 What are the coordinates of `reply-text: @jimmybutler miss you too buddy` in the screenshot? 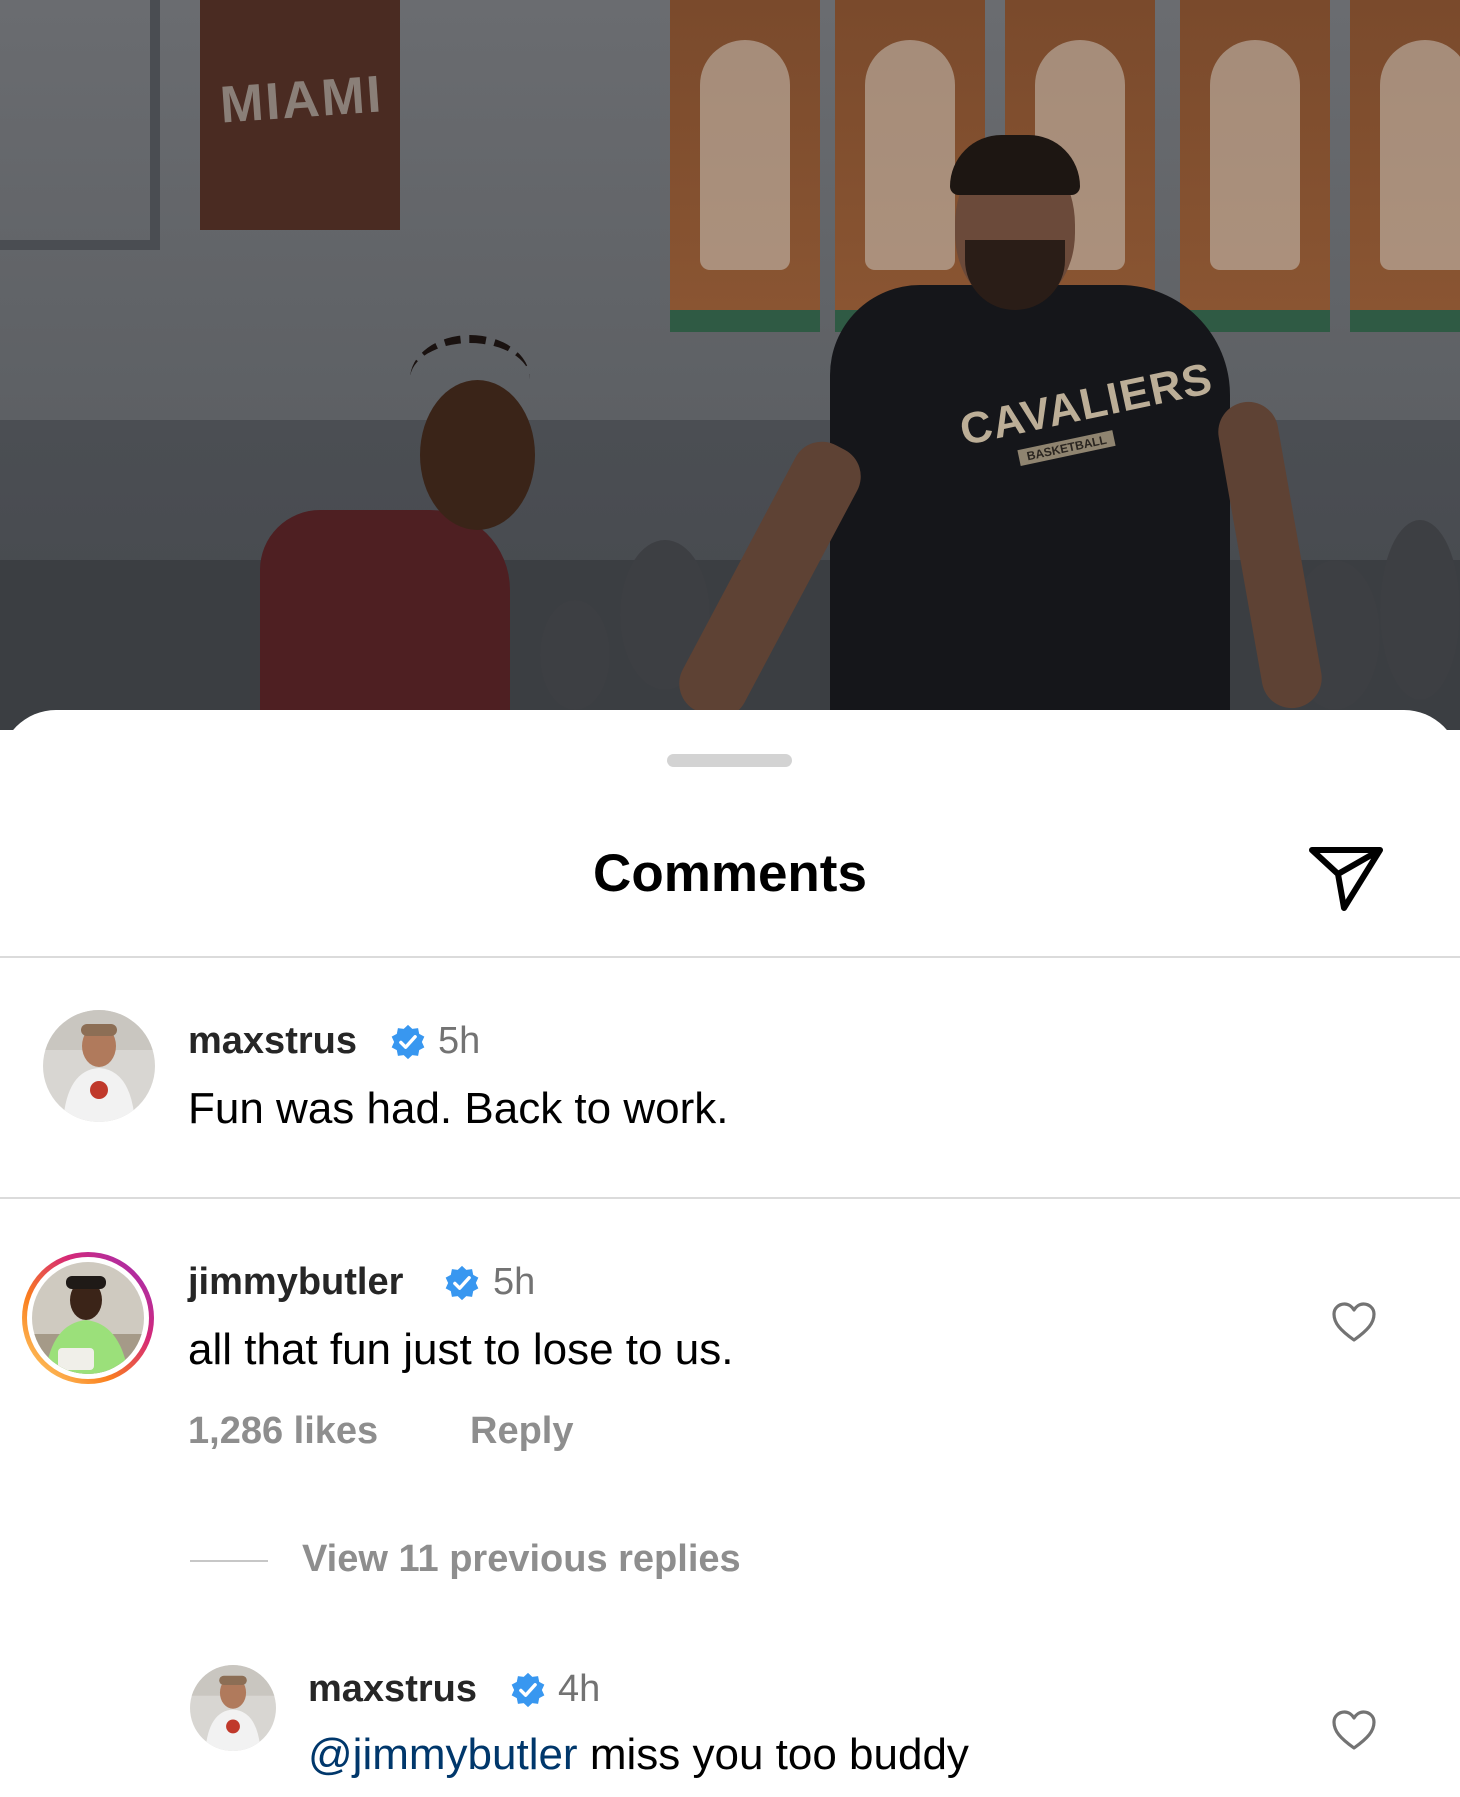 It's located at (638, 1755).